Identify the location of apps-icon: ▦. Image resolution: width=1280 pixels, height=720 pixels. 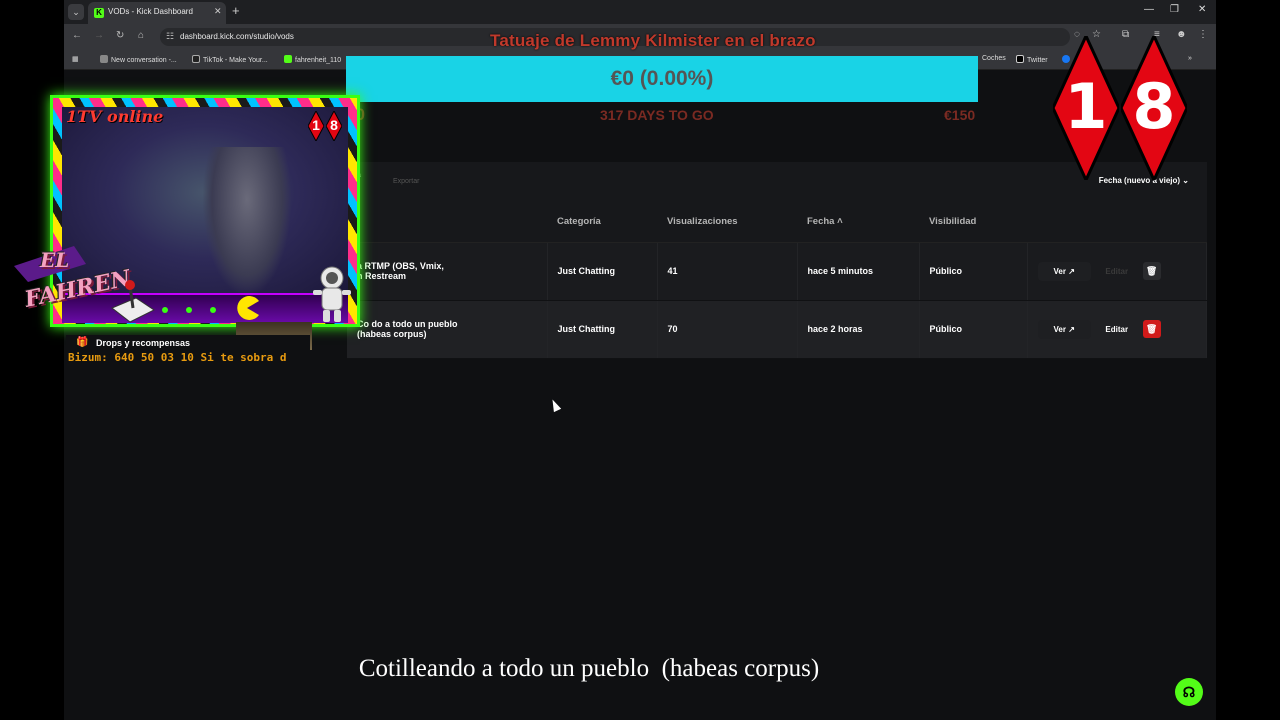
(75, 59).